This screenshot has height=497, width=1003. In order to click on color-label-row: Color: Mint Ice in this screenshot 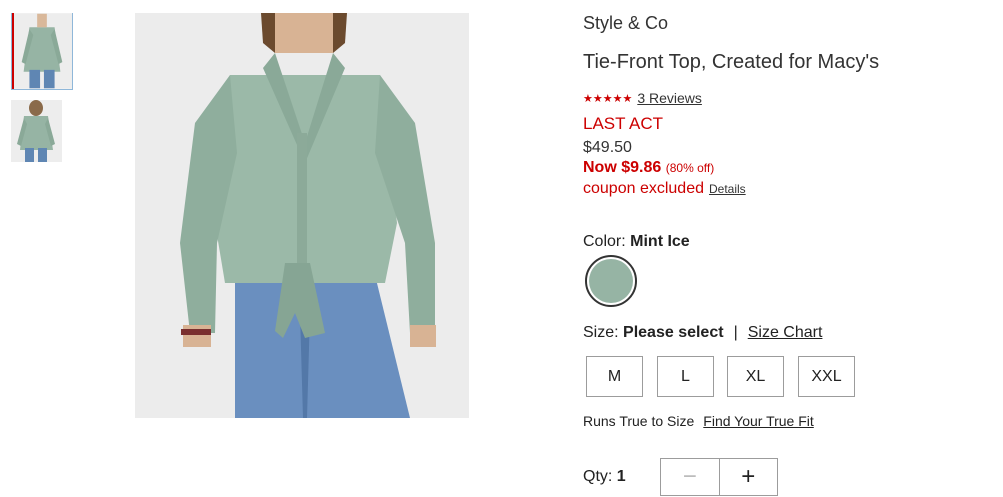, I will do `click(636, 242)`.